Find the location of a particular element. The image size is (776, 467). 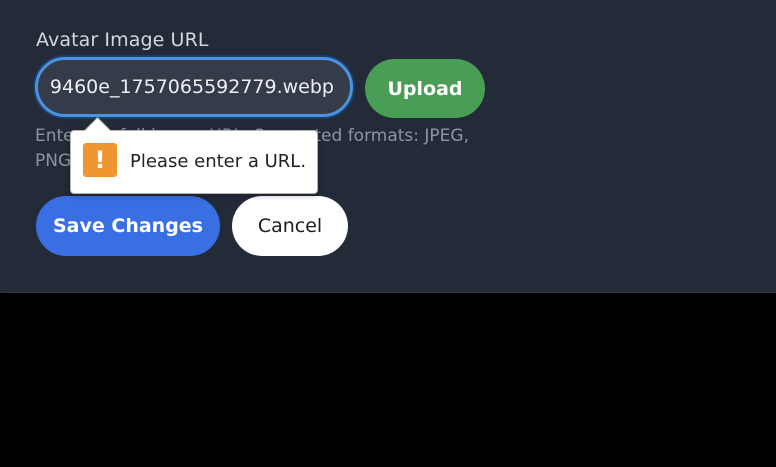

avatar-url-input: 9460e_1757065592779.webp is located at coordinates (194, 87).